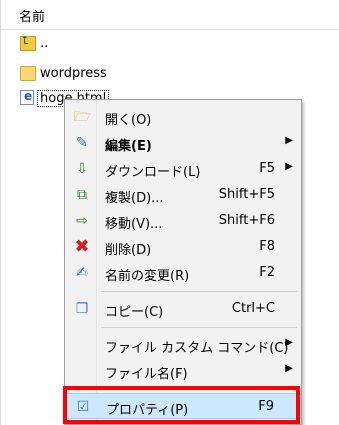 The width and height of the screenshot is (339, 425). I want to click on menu-item-custom-command: ファイル カスタム コマンド(C) ▶, so click(183, 345).